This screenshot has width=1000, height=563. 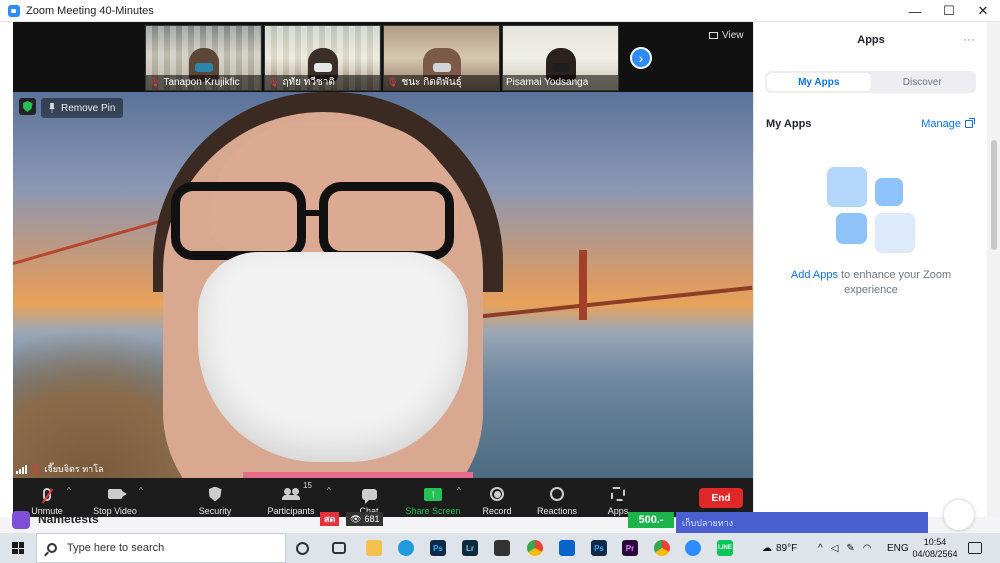 I want to click on speaker-name: เจี๊ยบจิตร ทาโล, so click(x=74, y=469).